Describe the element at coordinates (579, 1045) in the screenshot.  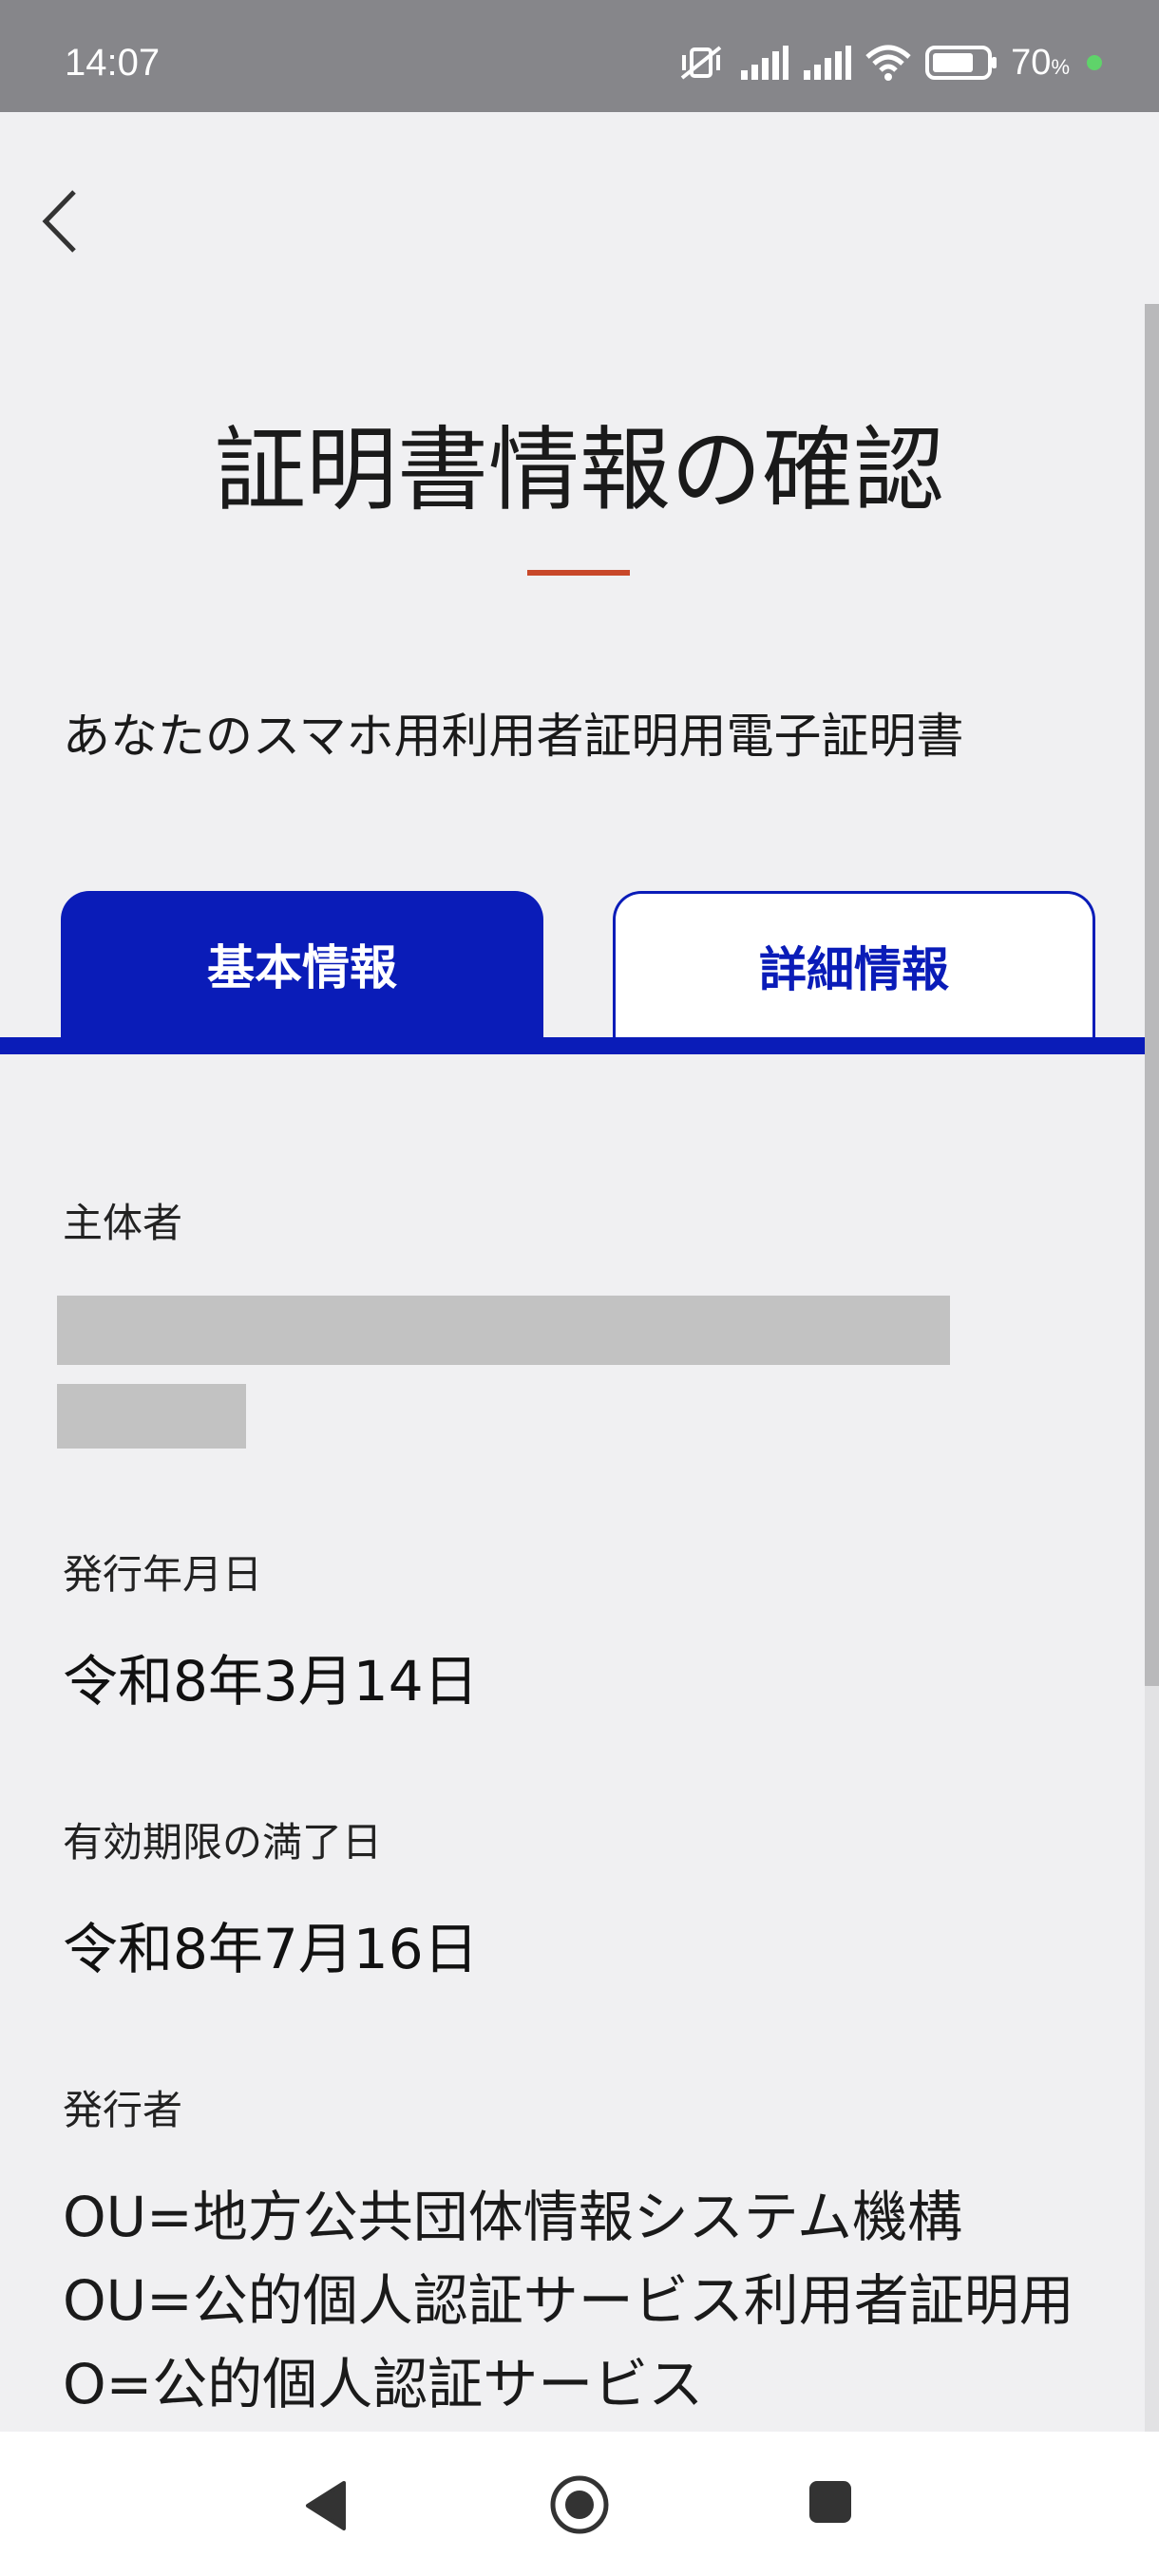
I see `tab-underline` at that location.